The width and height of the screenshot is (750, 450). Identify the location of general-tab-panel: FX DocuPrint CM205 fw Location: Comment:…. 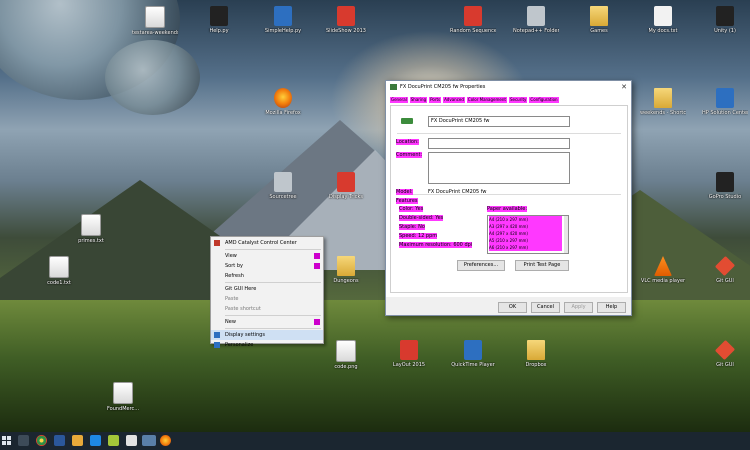
(509, 199).